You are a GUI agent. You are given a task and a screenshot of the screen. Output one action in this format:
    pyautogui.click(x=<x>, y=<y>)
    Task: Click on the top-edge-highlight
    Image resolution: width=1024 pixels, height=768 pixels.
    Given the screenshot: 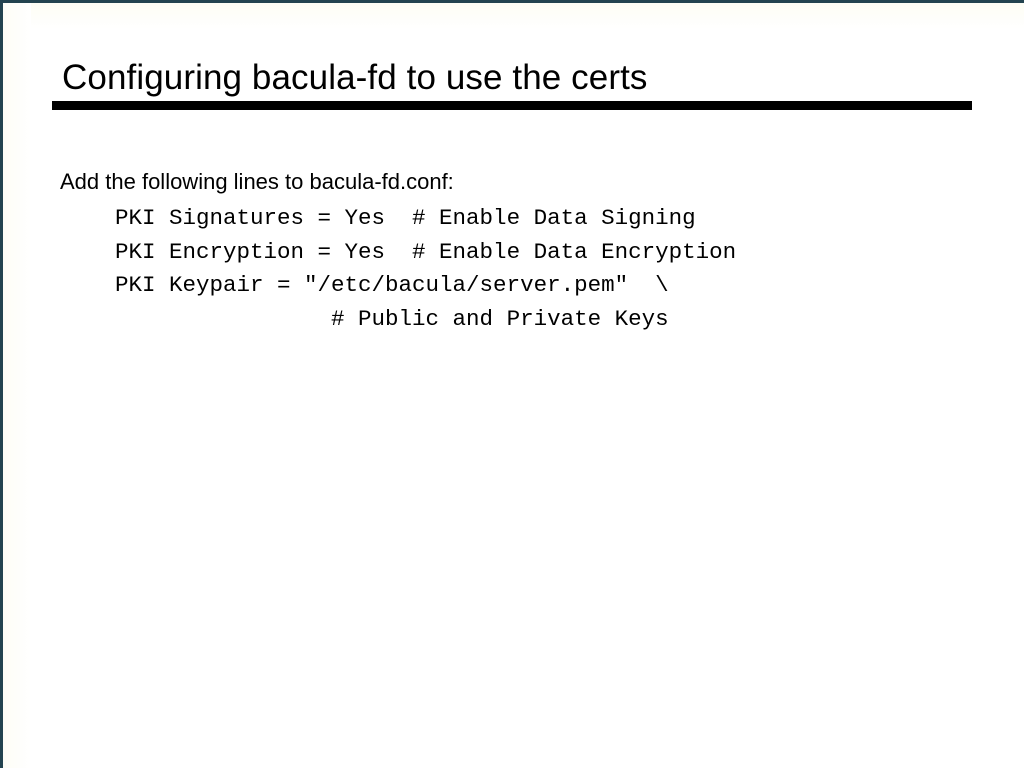 What is the action you would take?
    pyautogui.click(x=513, y=16)
    